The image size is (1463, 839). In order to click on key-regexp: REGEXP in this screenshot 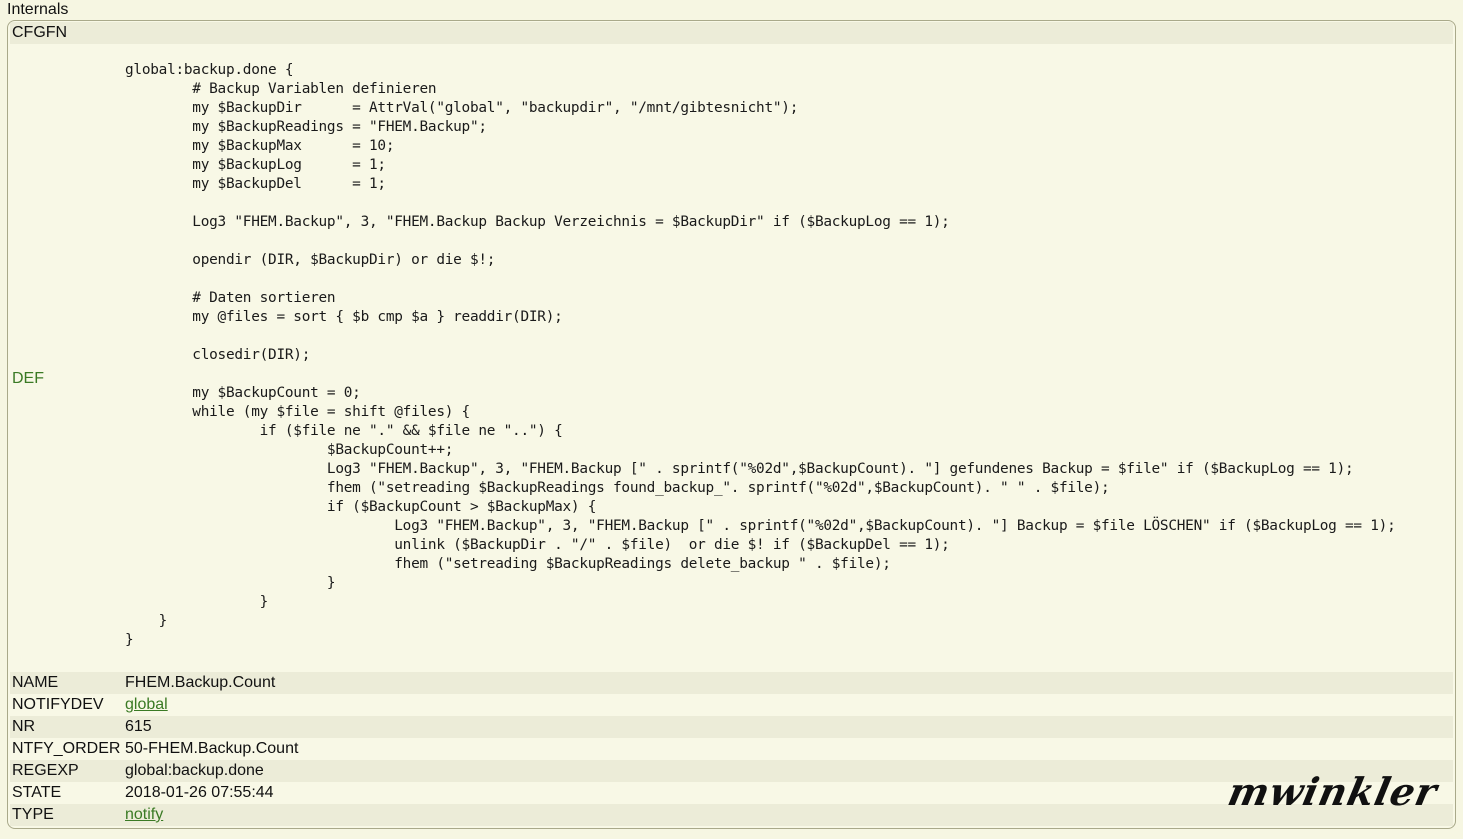, I will do `click(45, 770)`.